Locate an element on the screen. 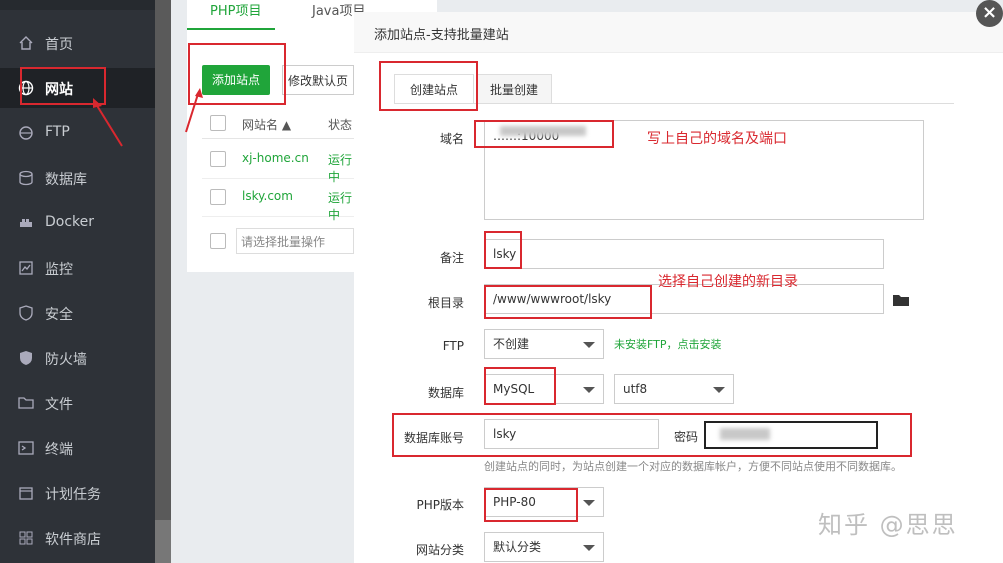 This screenshot has width=1003, height=563. arrow-head is located at coordinates (97, 103).